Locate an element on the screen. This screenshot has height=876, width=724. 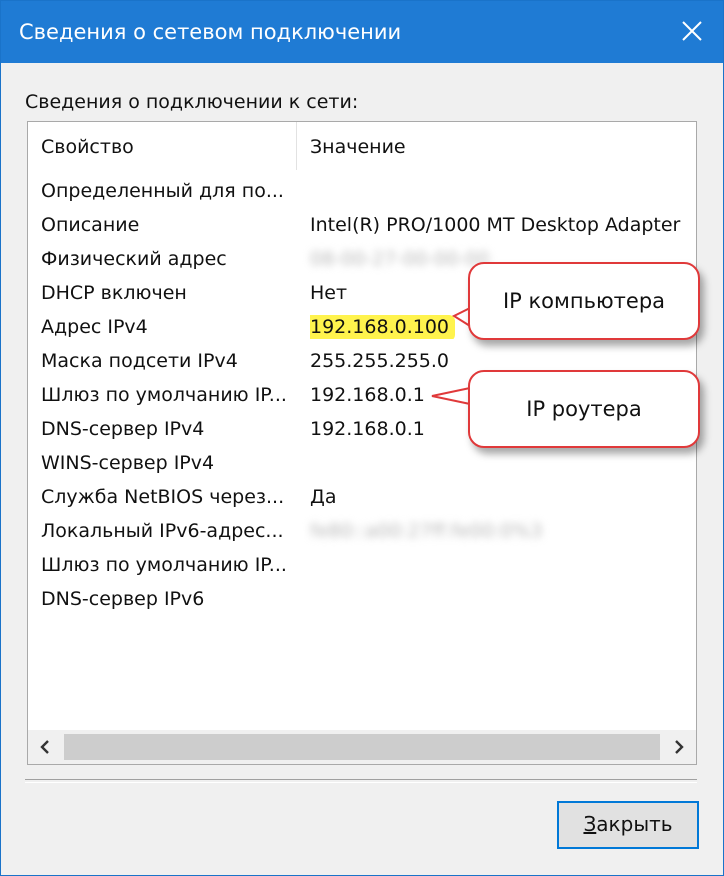
callout-computer-ip: IP компьютера is located at coordinates (584, 301).